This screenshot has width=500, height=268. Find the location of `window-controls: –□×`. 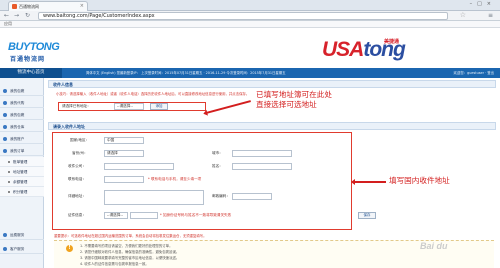

window-controls: –□× is located at coordinates (483, 4).